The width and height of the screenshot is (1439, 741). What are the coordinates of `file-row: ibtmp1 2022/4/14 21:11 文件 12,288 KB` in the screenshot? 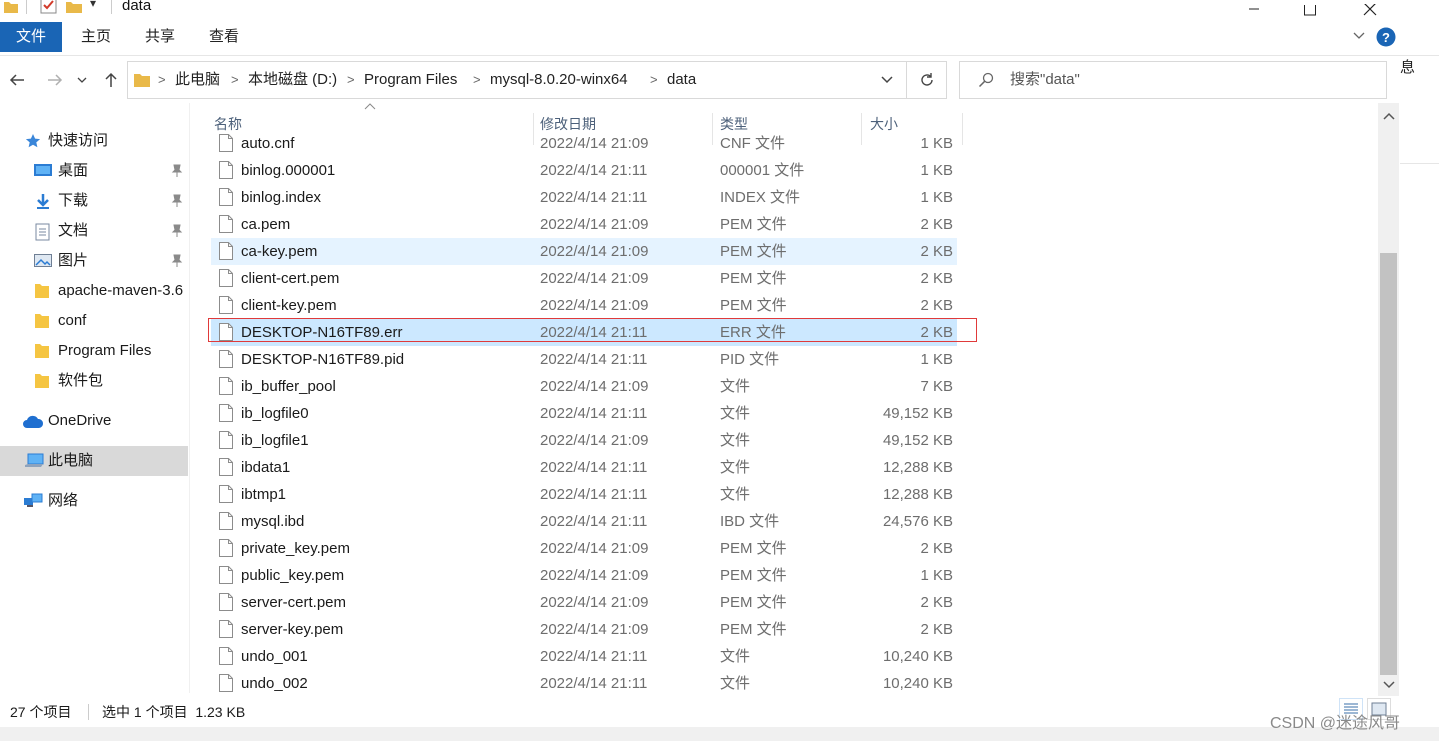 It's located at (584, 494).